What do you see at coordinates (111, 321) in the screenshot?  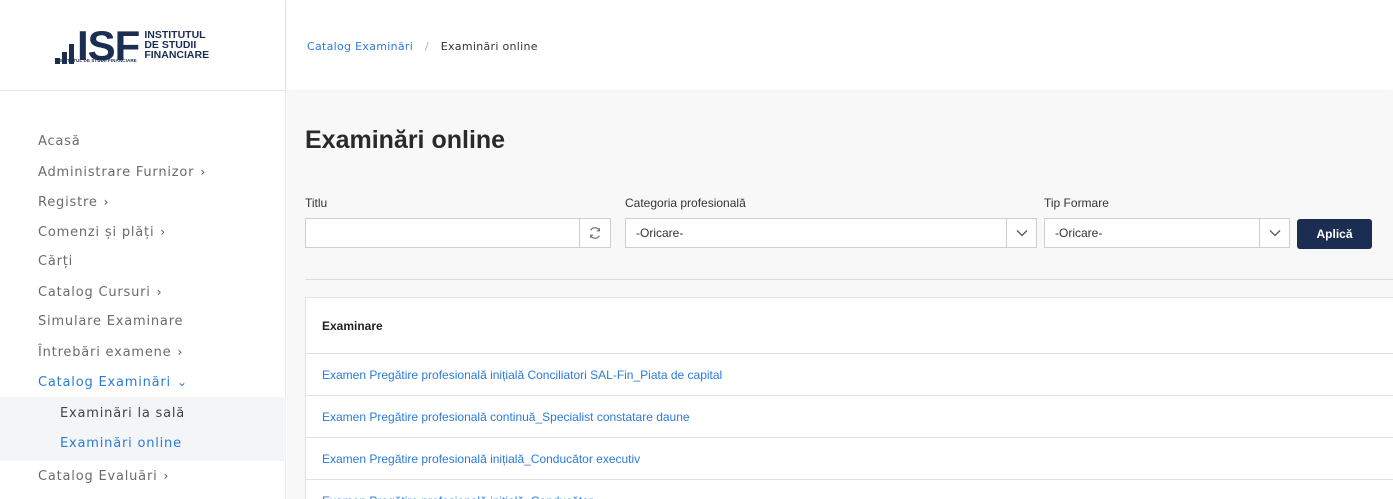 I see `sidebar-item-label: Simulare Examinare` at bounding box center [111, 321].